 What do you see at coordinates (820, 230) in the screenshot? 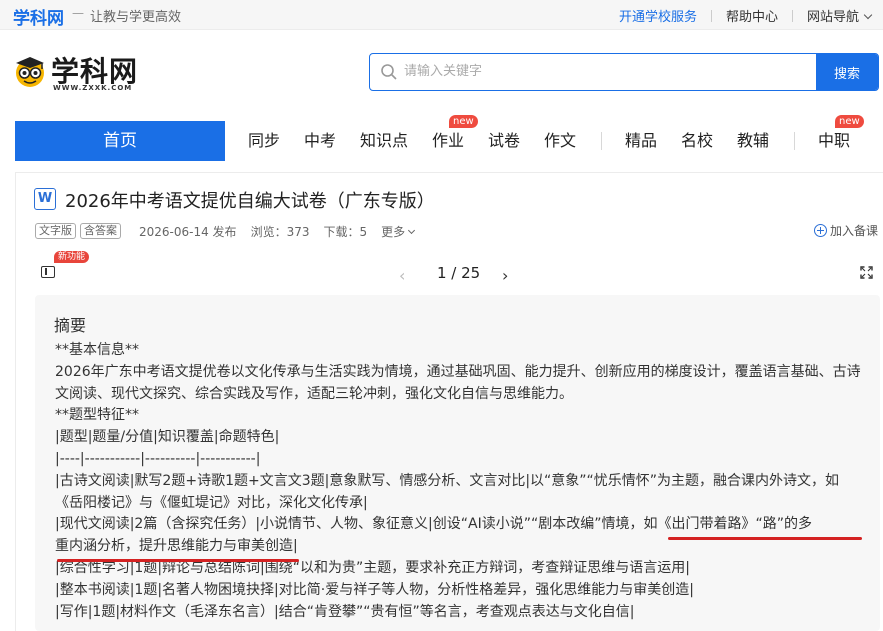
I see `plus-circle-icon` at bounding box center [820, 230].